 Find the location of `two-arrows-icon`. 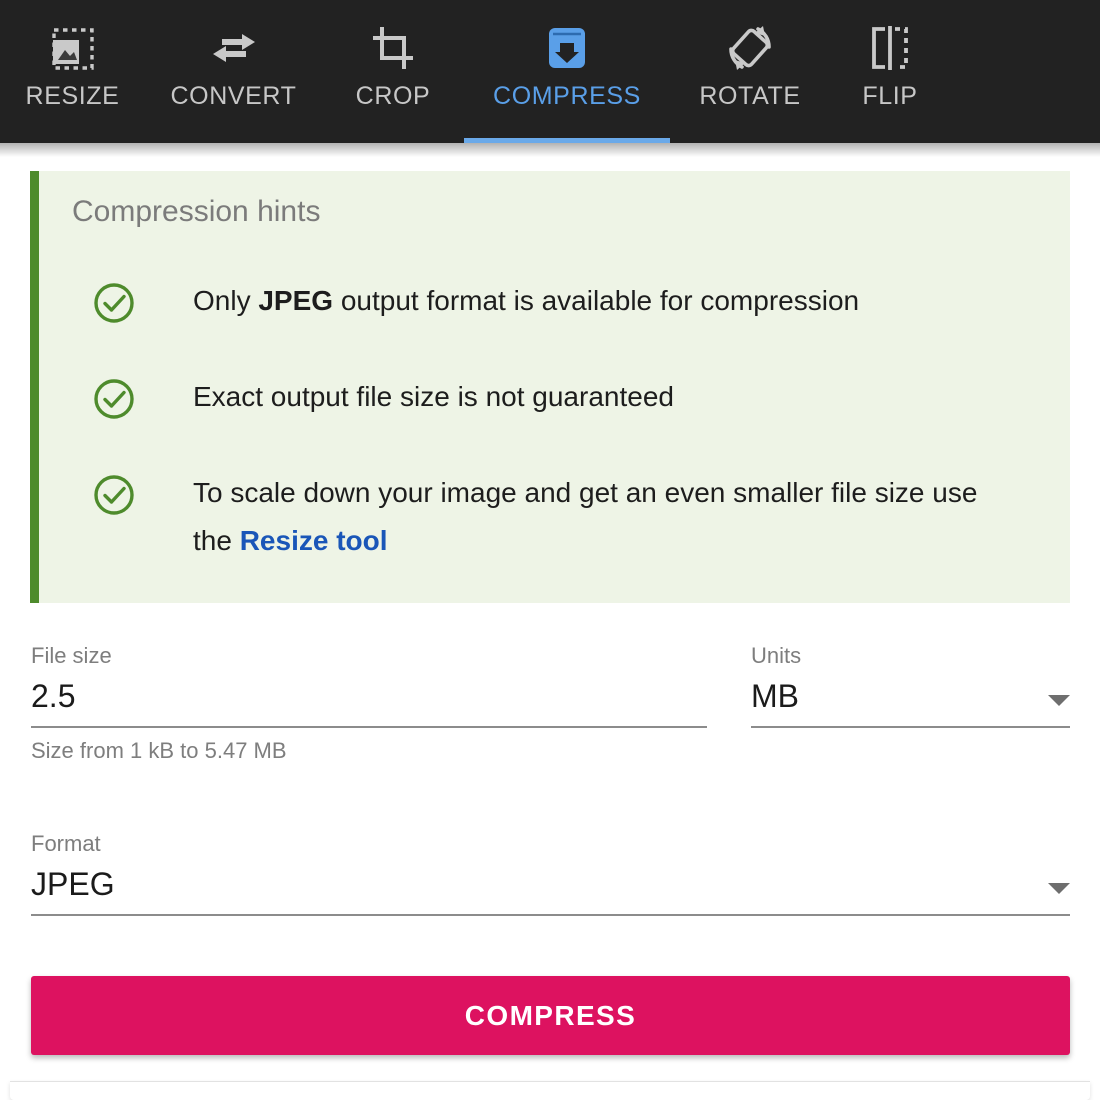

two-arrows-icon is located at coordinates (234, 48).